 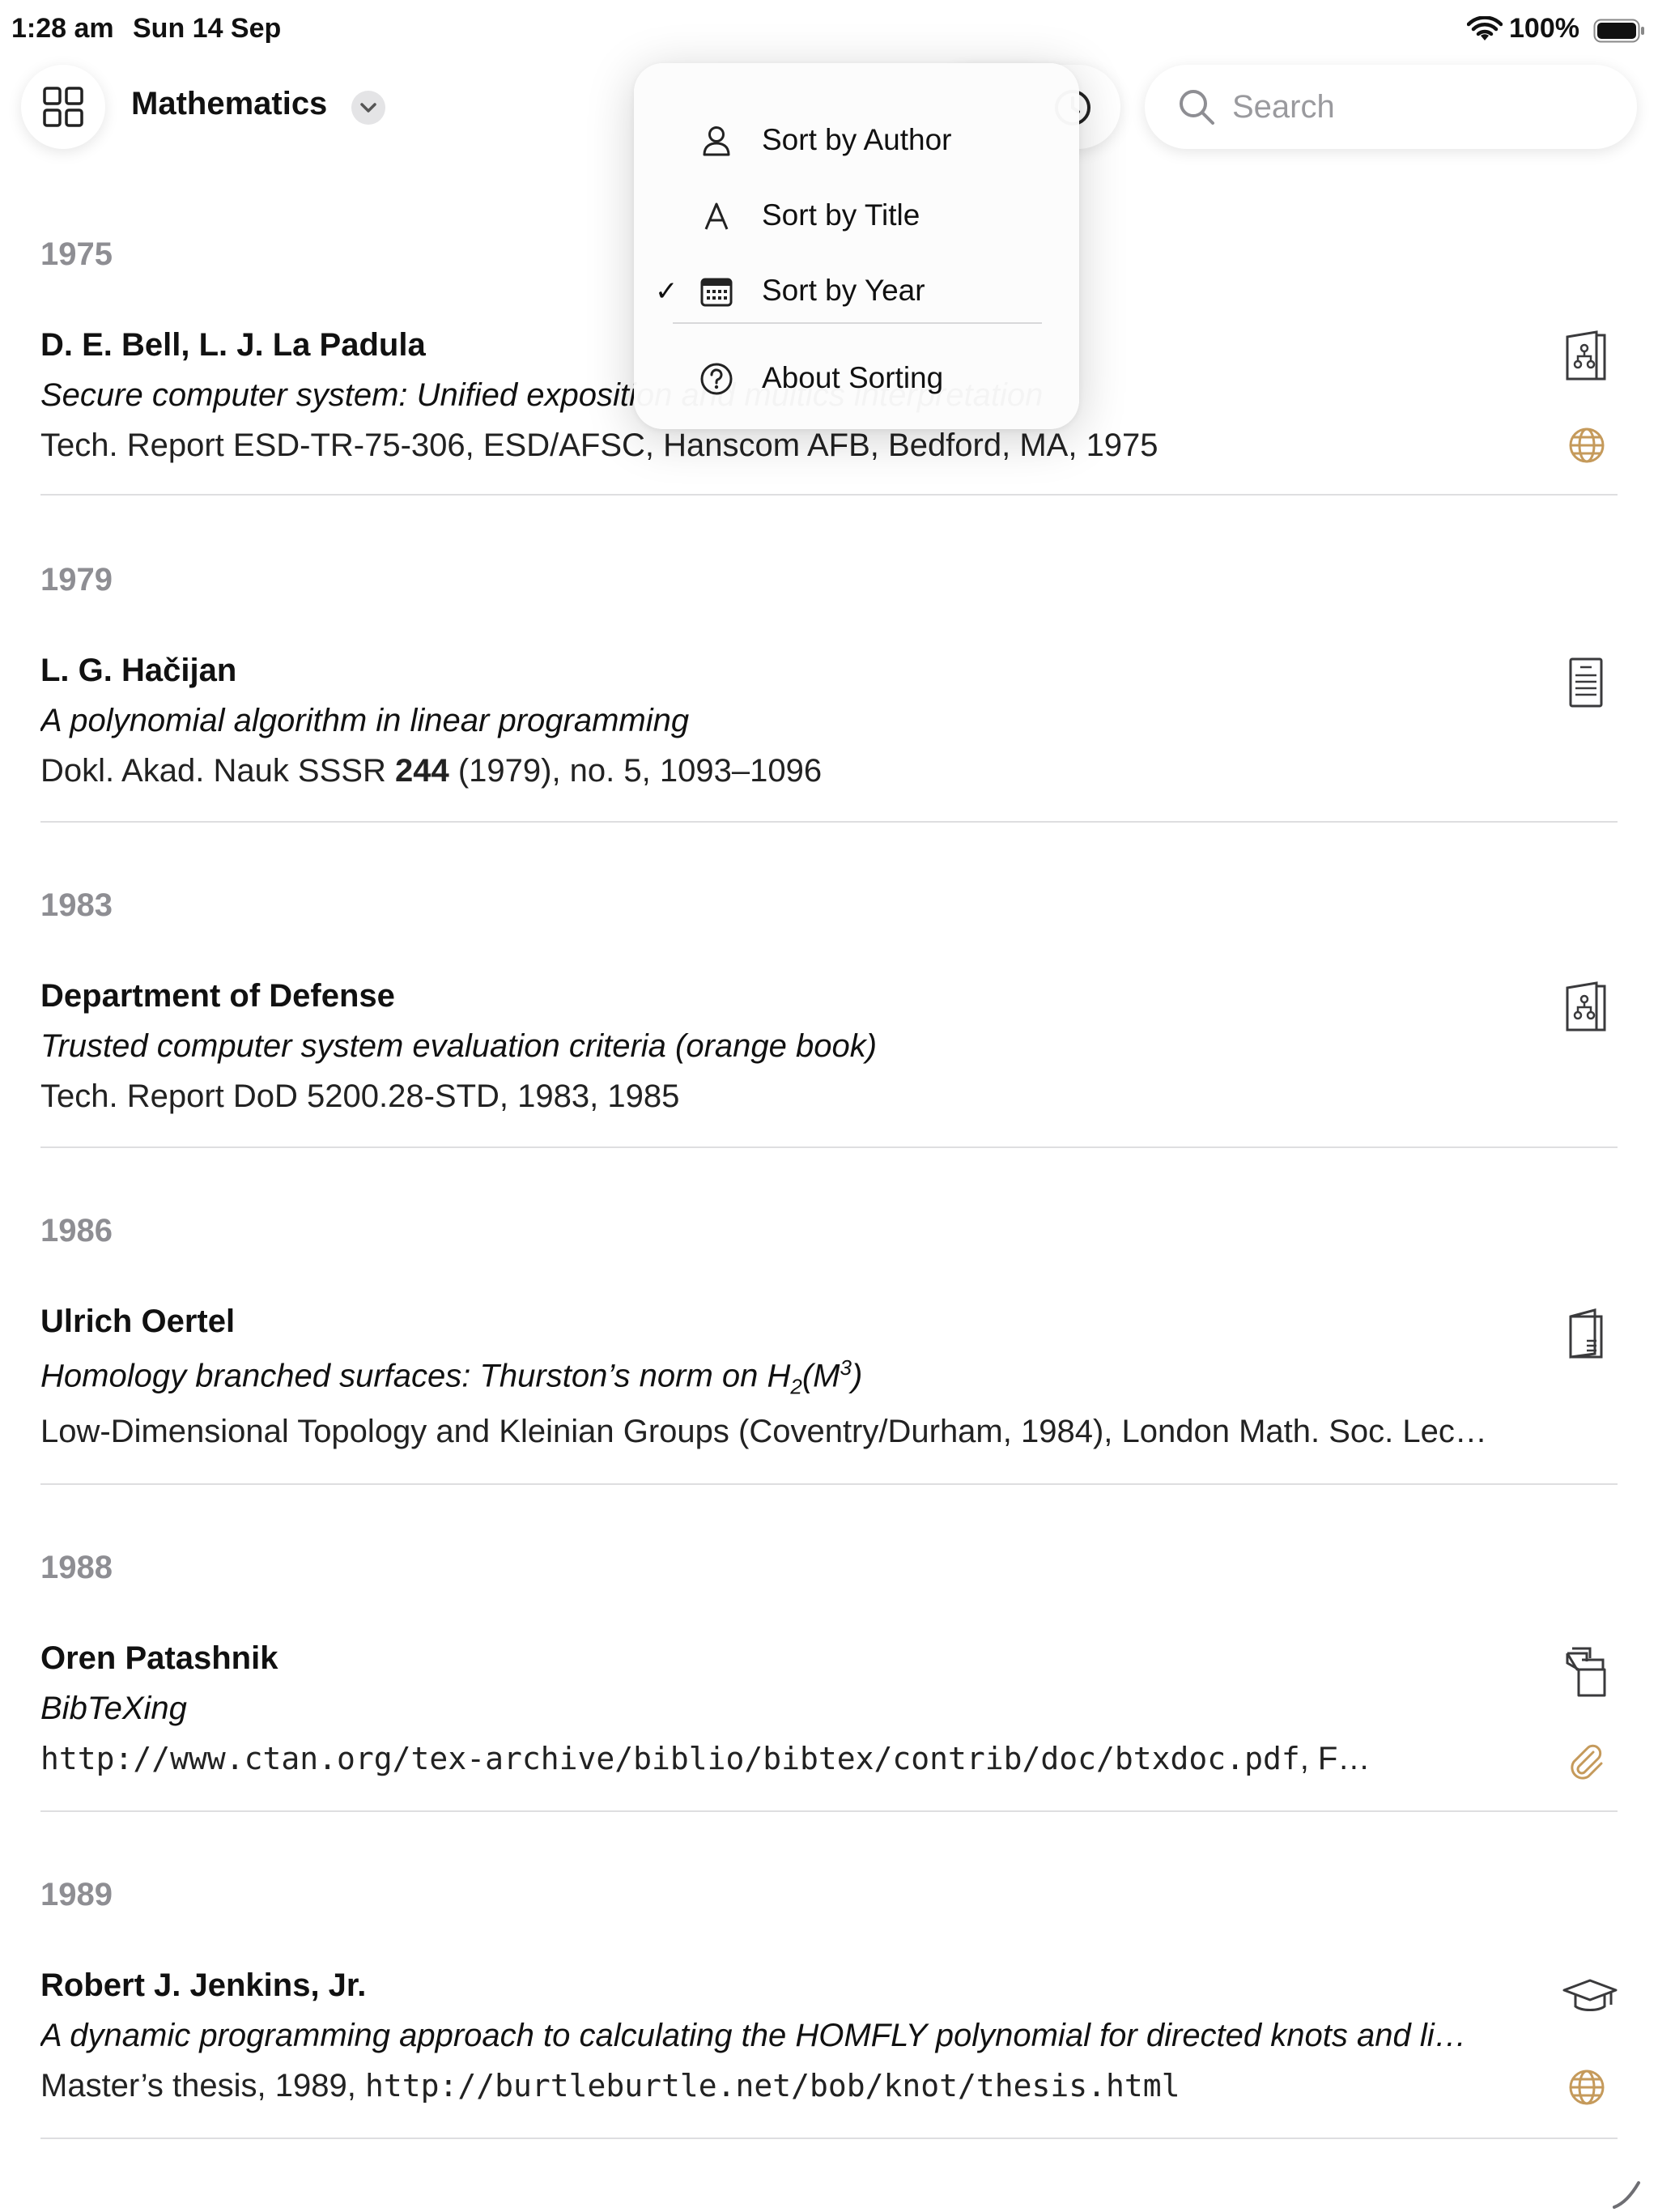 I want to click on sidebar-toggle-button, so click(x=63, y=107).